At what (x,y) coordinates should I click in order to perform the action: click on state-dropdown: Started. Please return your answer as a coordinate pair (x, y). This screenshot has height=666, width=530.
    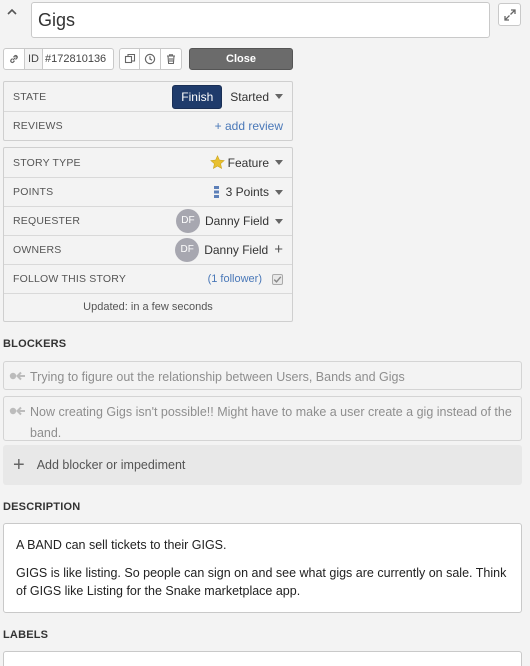
    Looking at the image, I should click on (256, 97).